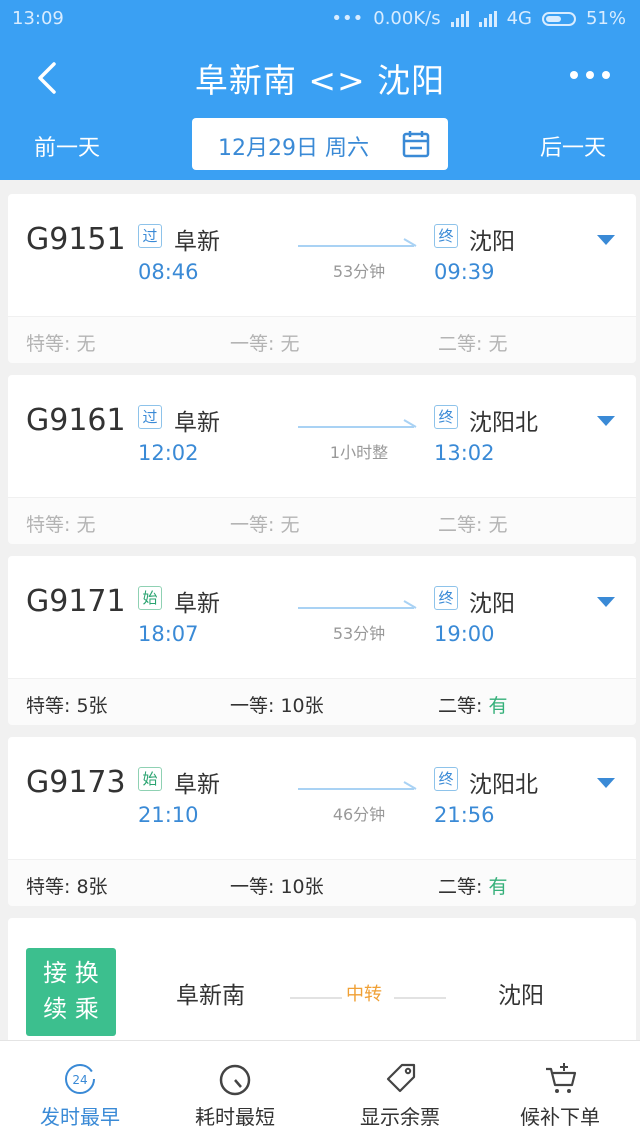  I want to click on seat-business: 特等: 8张, so click(67, 887).